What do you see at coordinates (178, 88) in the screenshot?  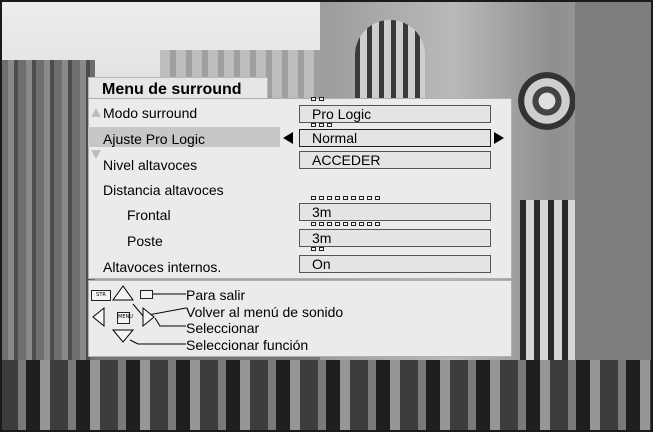 I see `menu-title: Menu de surround` at bounding box center [178, 88].